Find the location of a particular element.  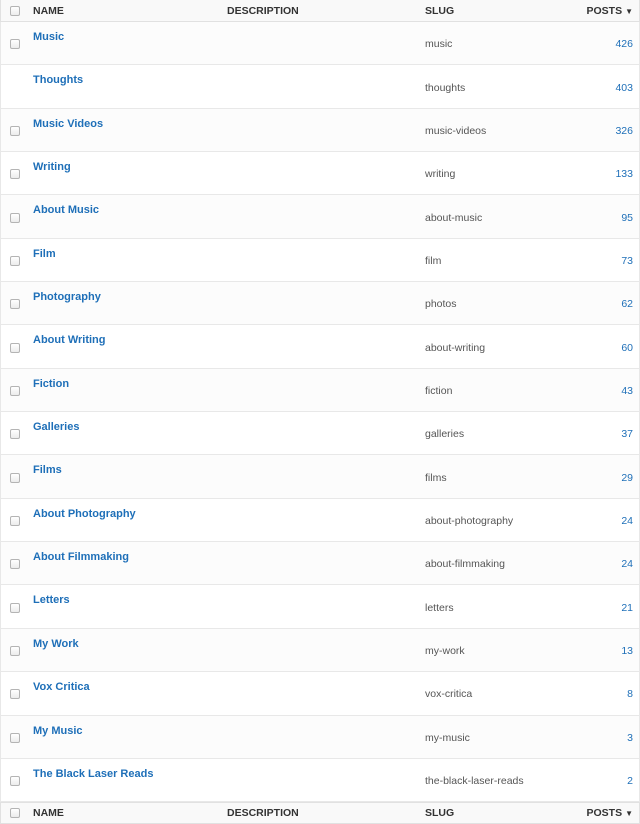

category-posts-count-link: 73 is located at coordinates (627, 261).